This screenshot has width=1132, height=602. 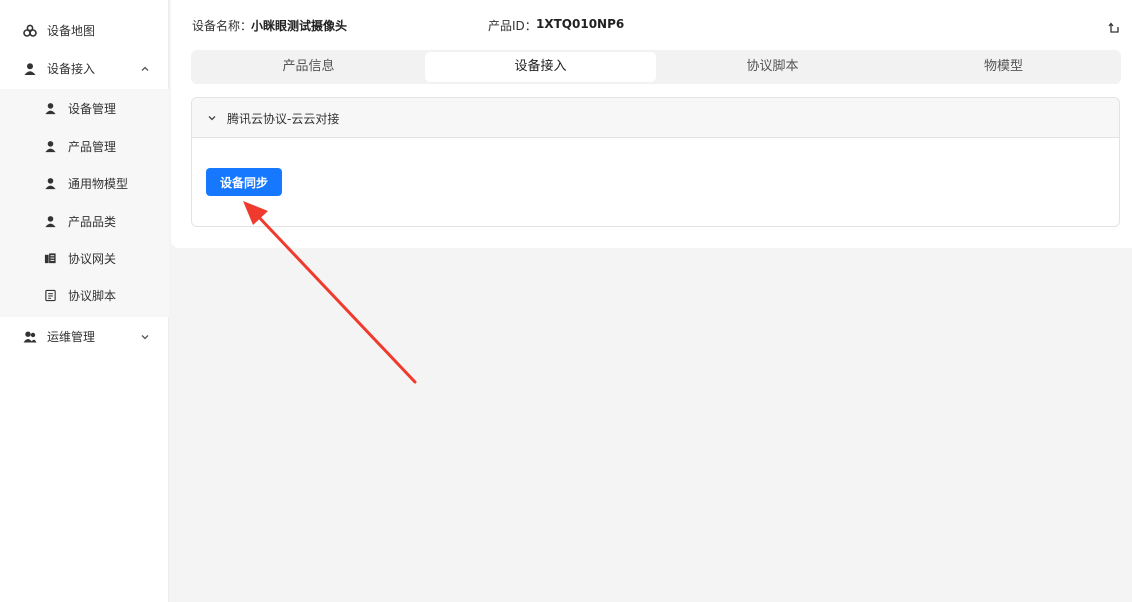 I want to click on collapse-panel-header: 腾讯云协议-云云对接, so click(x=655, y=118).